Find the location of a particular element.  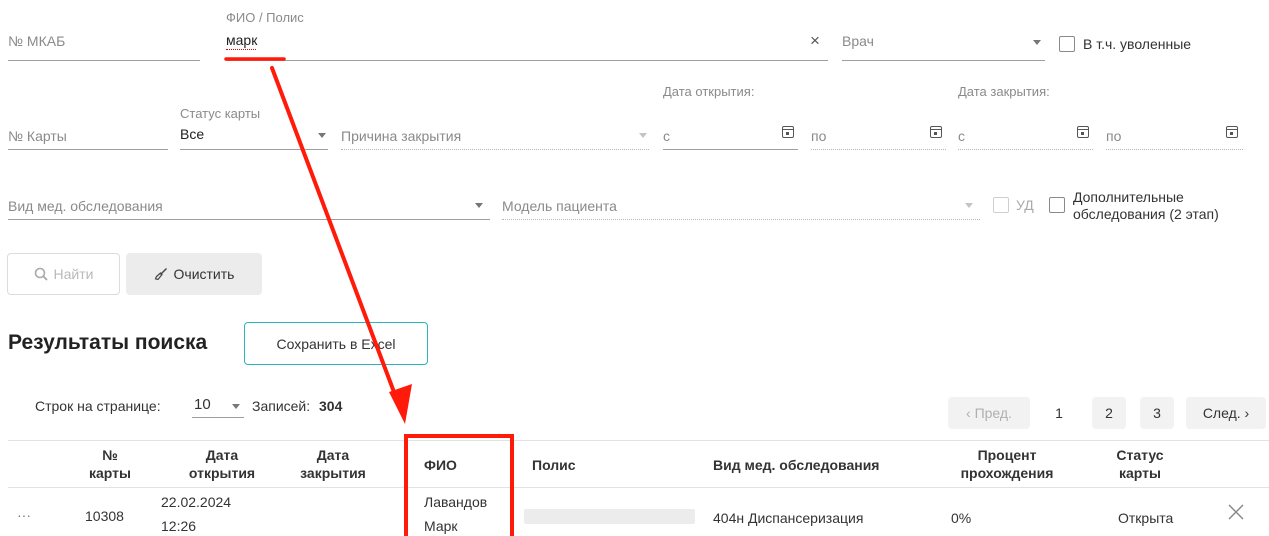

col-exam-type: Вид мед. обследования is located at coordinates (796, 465).